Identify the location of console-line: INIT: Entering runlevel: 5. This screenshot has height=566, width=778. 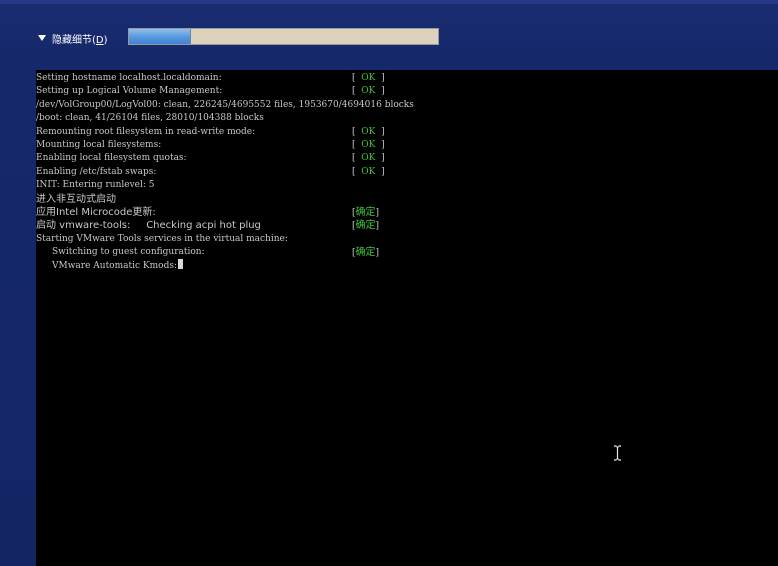
(407, 185).